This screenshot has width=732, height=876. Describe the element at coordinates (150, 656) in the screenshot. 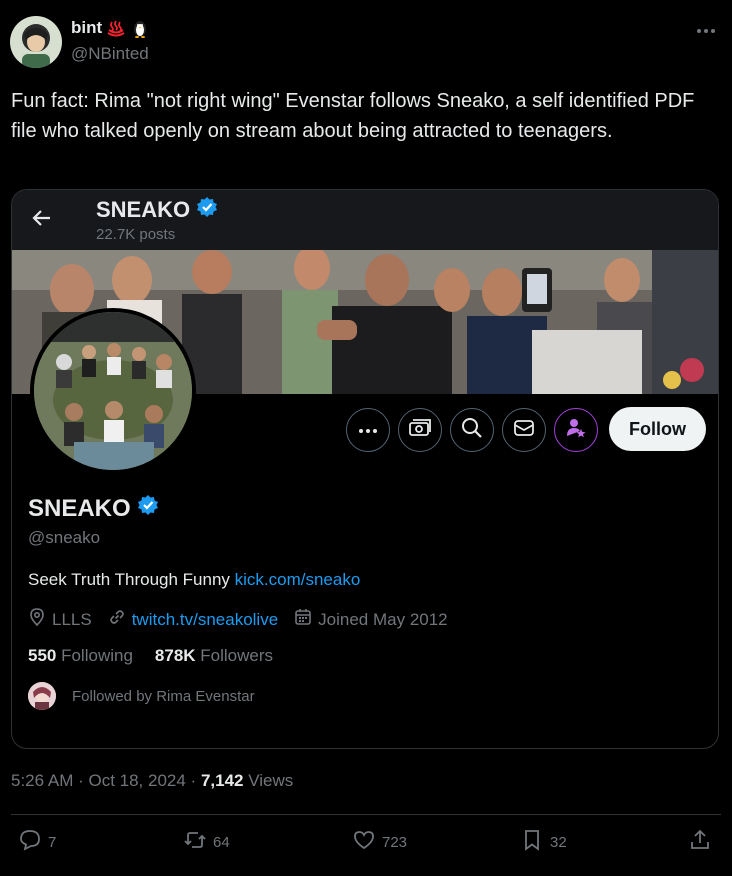

I see `follow-stats: 550 Following 878K Followers` at that location.